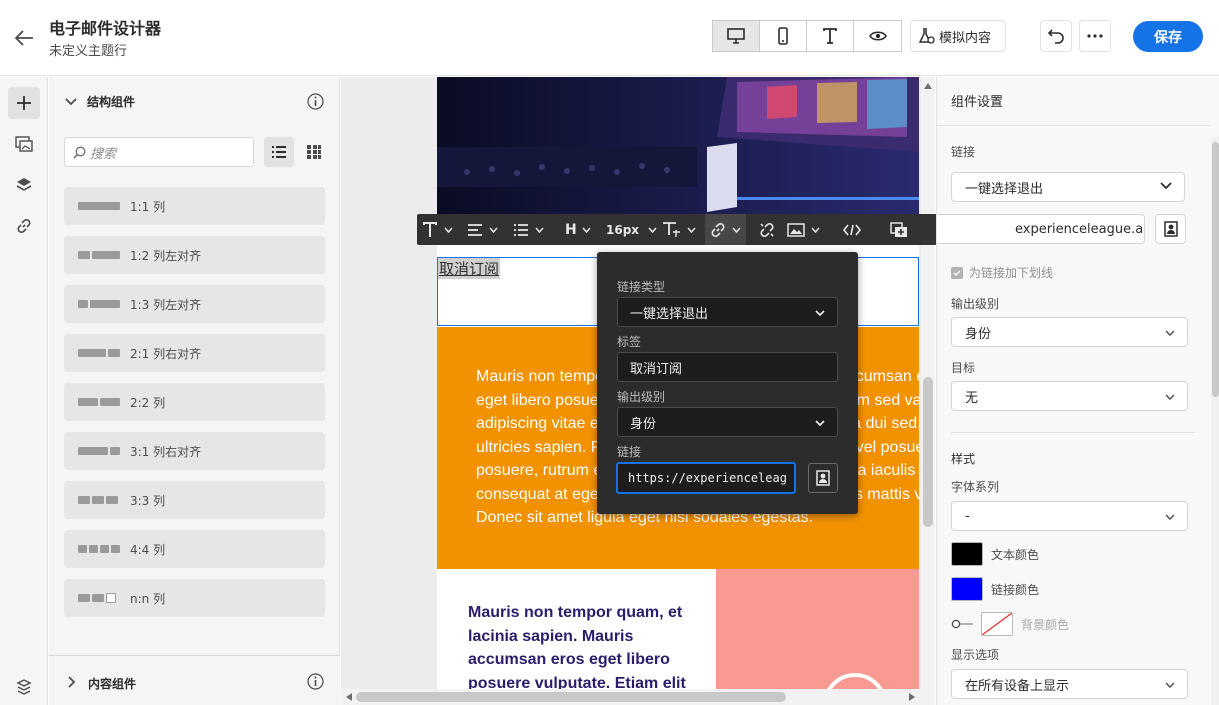  I want to click on component-label: 4:4 列, so click(148, 549).